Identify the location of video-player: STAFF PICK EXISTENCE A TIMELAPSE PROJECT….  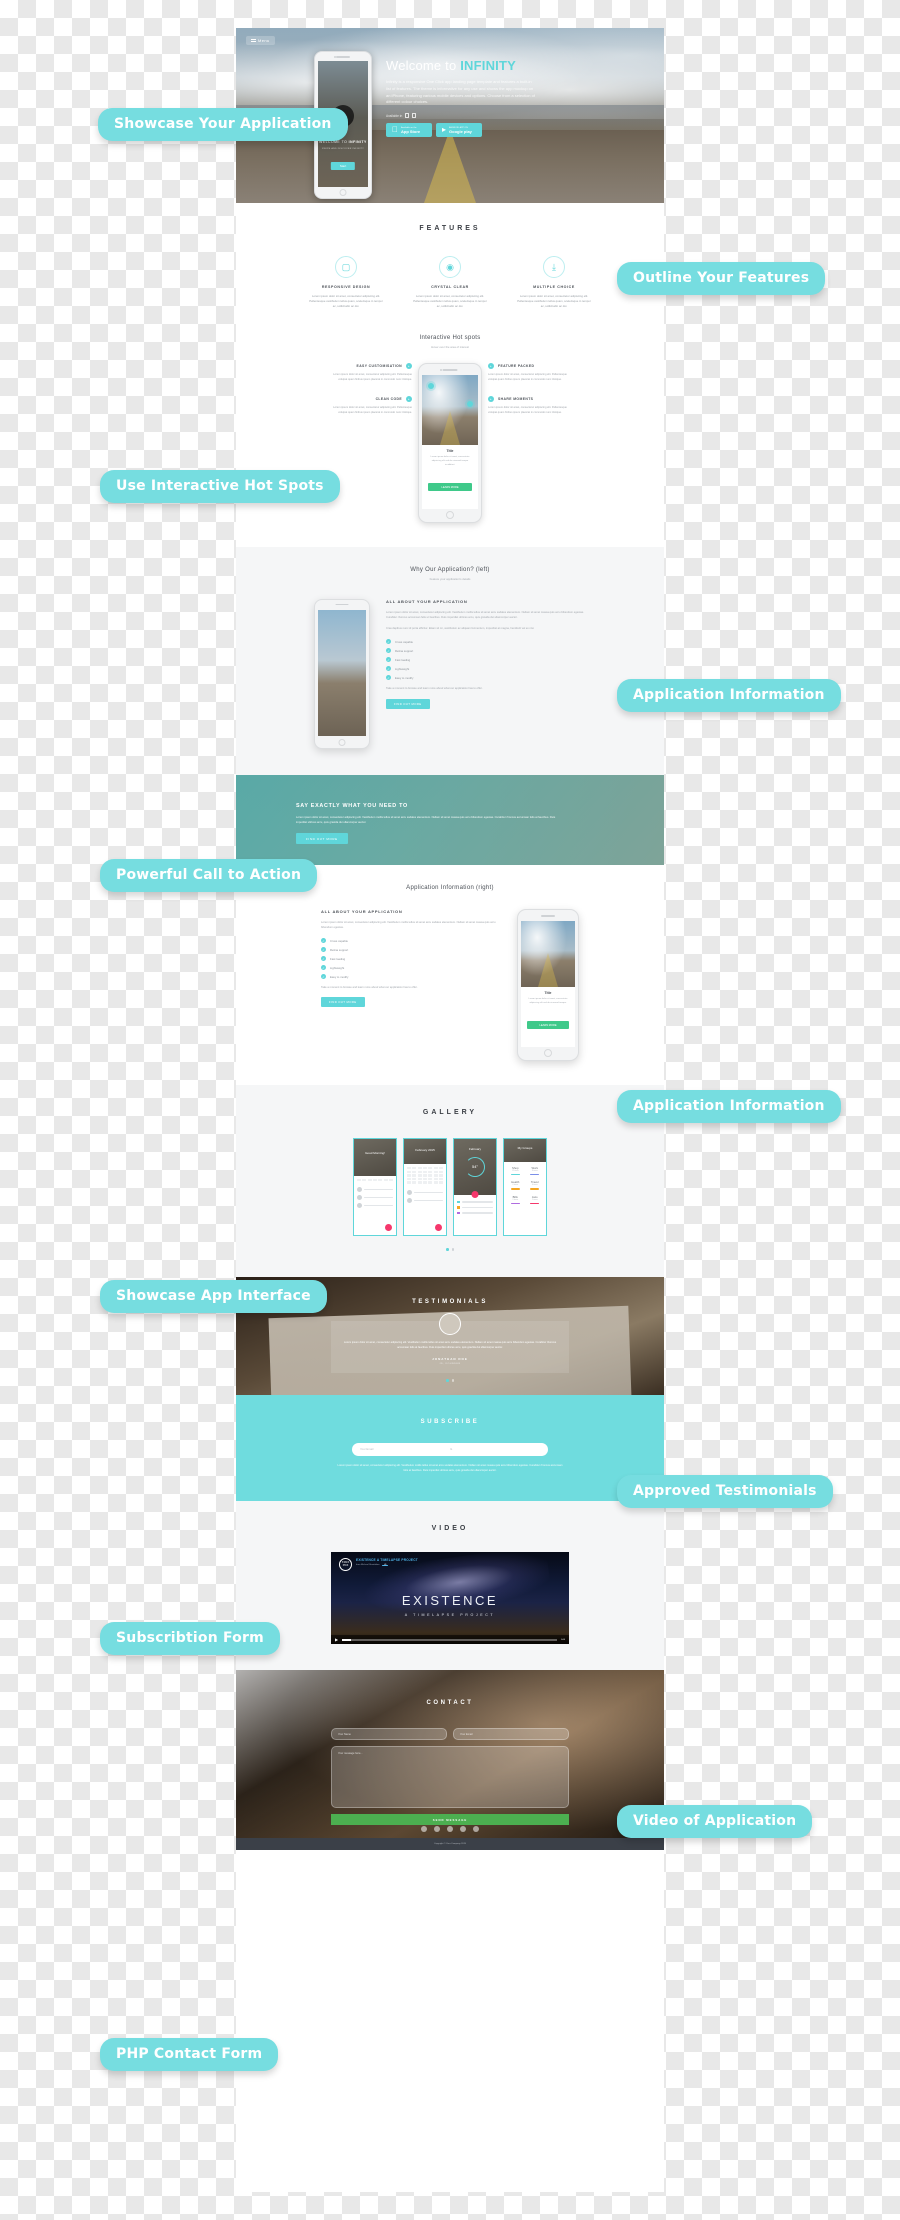
(450, 1598).